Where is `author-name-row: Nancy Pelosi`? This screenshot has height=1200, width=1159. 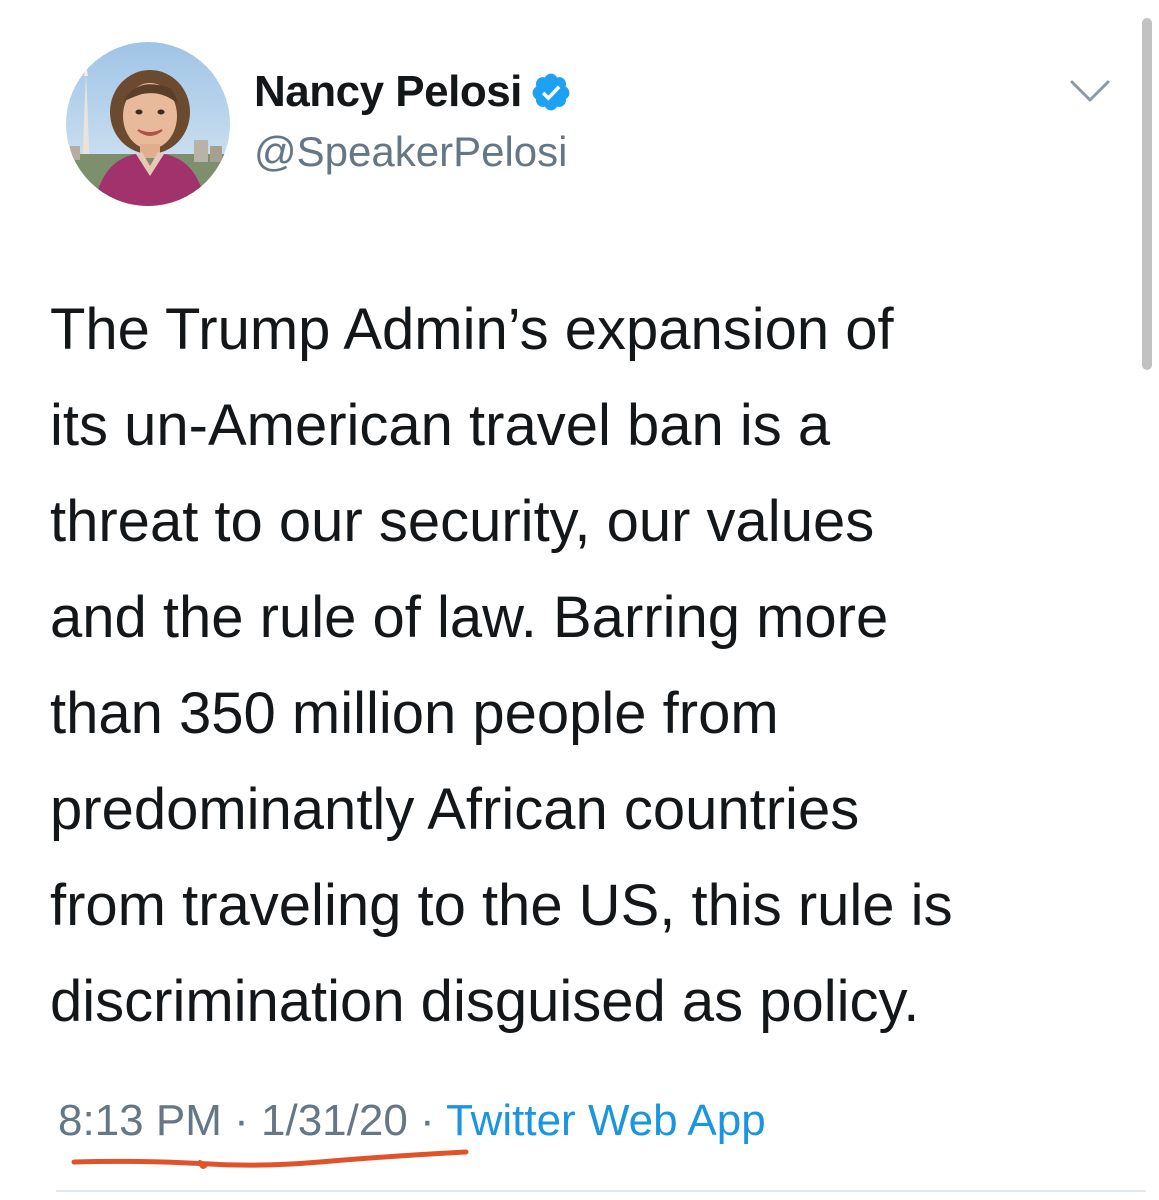
author-name-row: Nancy Pelosi is located at coordinates (413, 92).